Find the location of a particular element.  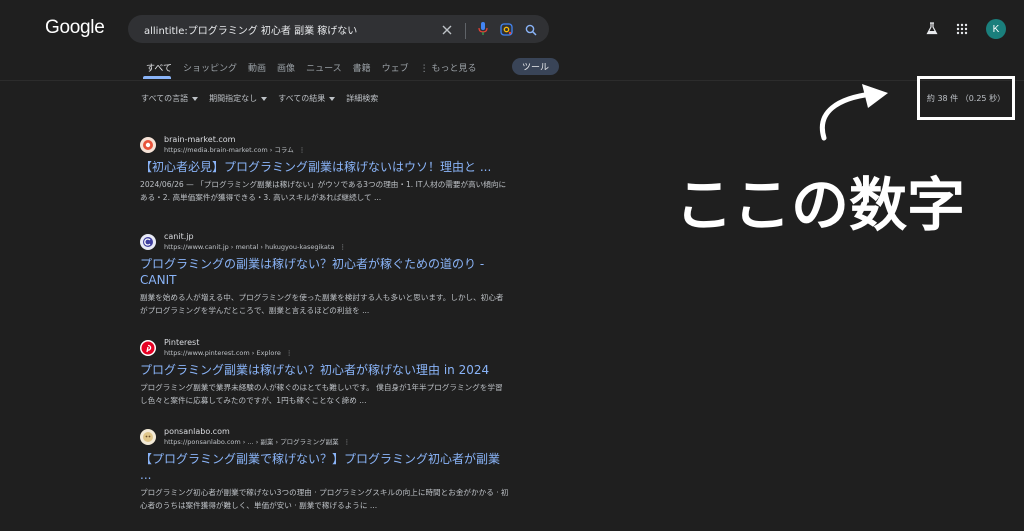

search-box is located at coordinates (338, 29).